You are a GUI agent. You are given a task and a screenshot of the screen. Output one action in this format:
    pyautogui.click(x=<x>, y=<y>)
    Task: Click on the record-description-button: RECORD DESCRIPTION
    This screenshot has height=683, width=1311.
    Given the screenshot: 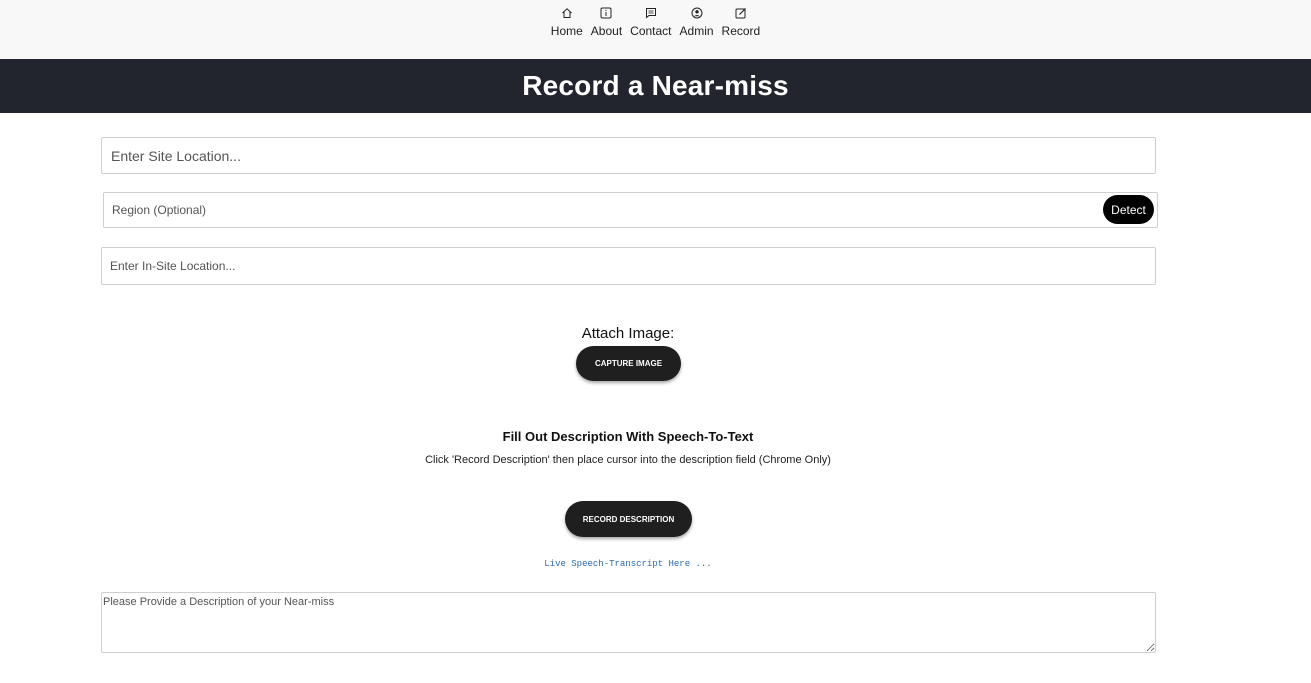 What is the action you would take?
    pyautogui.click(x=628, y=519)
    